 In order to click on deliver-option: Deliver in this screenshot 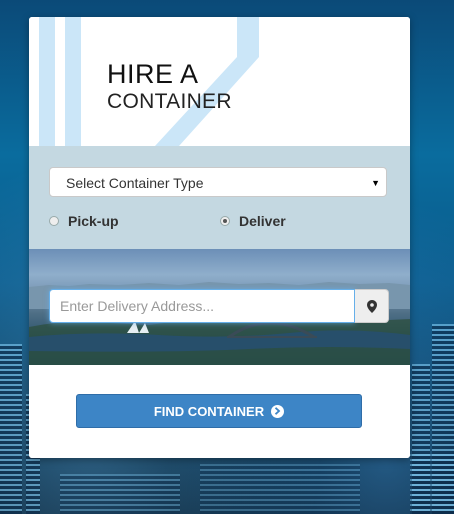, I will do `click(253, 221)`.